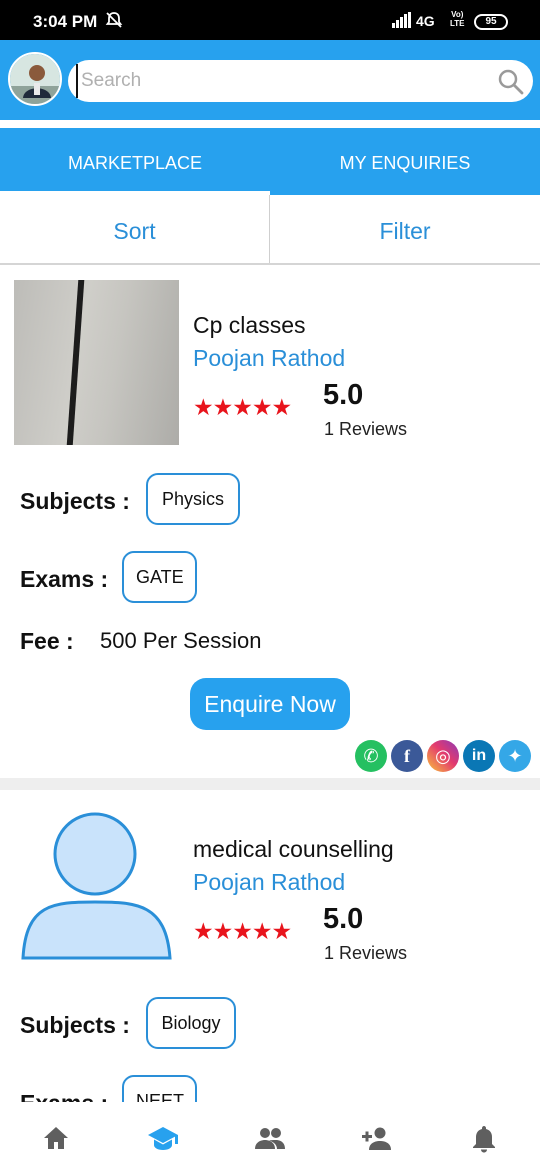 The height and width of the screenshot is (1170, 540). I want to click on status-time: 3:04 PM, so click(65, 21).